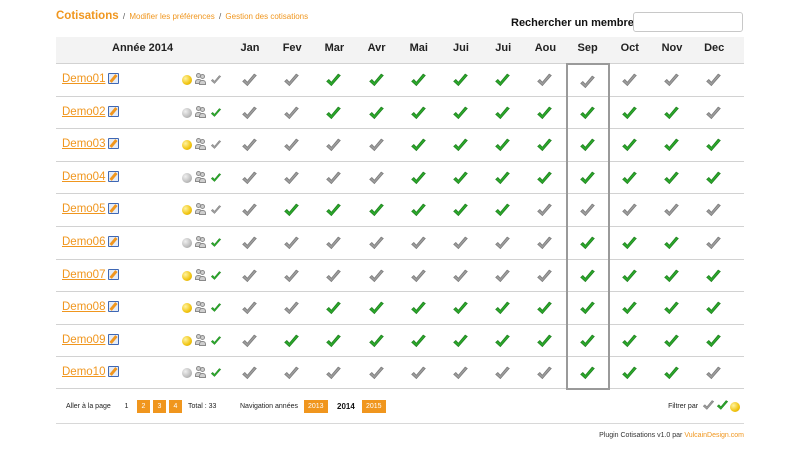 This screenshot has height=450, width=800. I want to click on member-name-link: Demo08, so click(83, 307).